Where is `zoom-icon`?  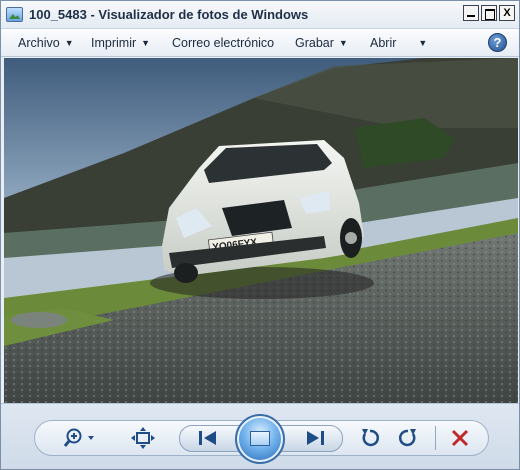 zoom-icon is located at coordinates (81, 438).